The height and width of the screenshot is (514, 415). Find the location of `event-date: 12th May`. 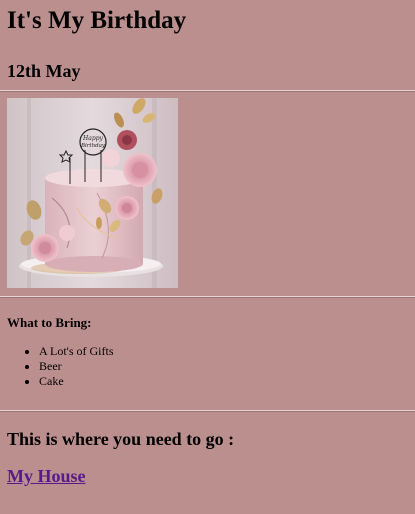

event-date: 12th May is located at coordinates (44, 71).